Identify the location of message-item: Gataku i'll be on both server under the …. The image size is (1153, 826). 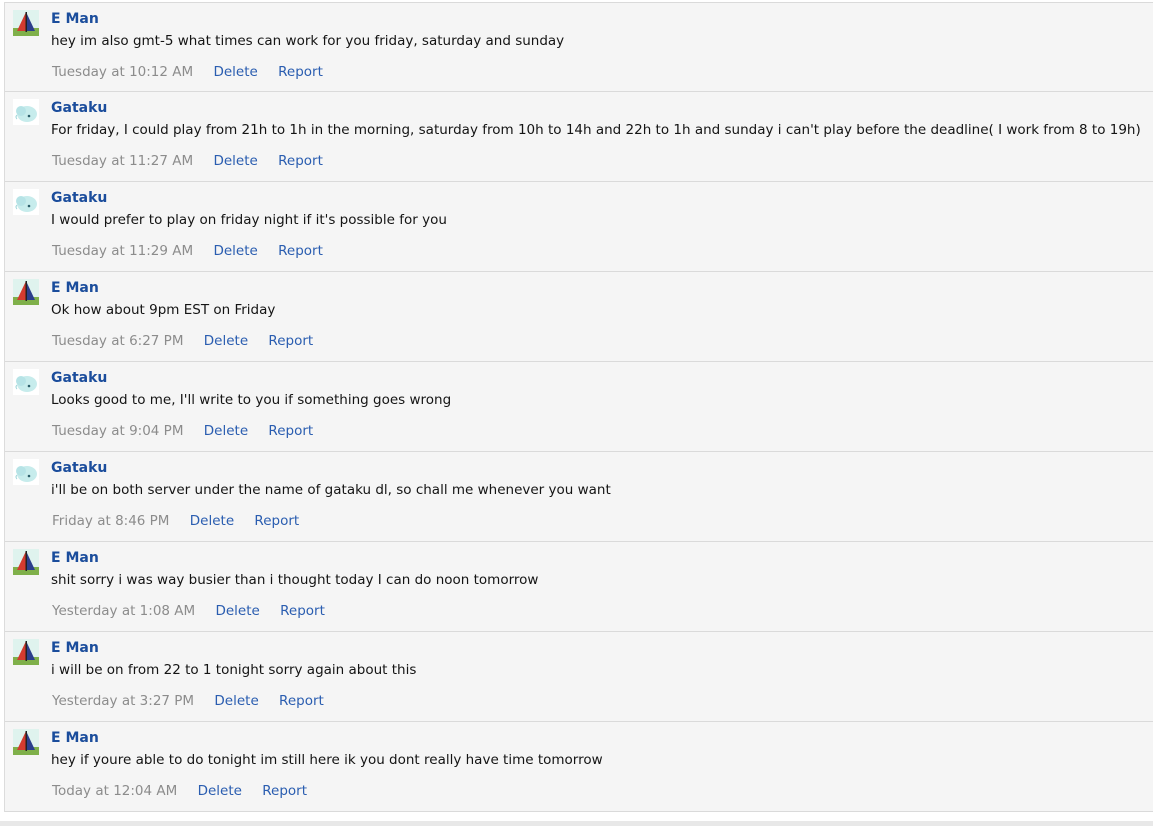
(579, 497).